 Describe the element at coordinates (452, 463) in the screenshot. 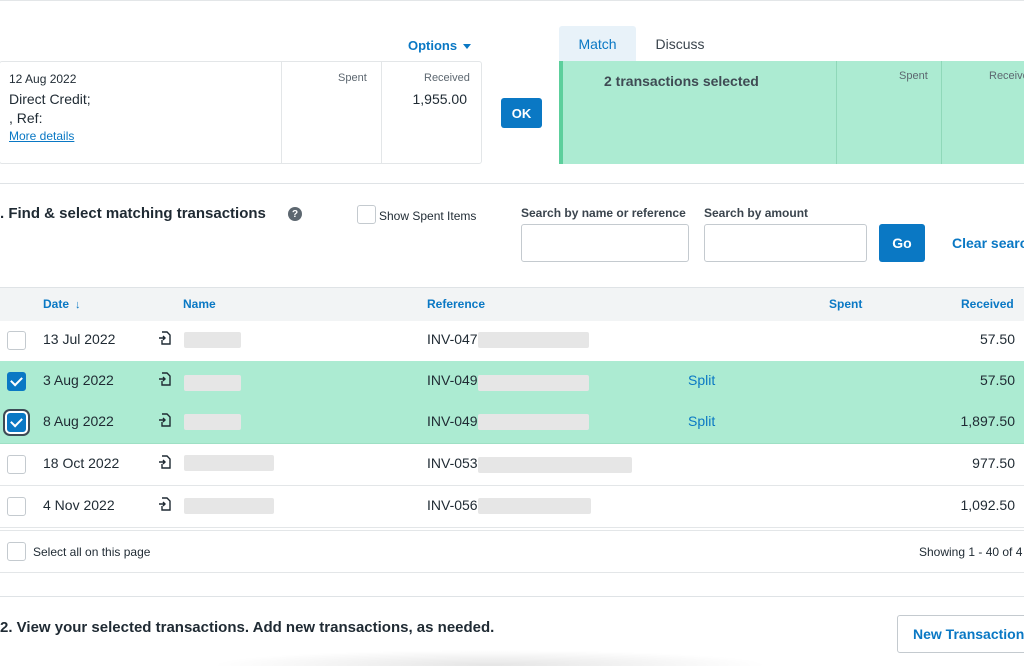

I see `row-reference: INV-053` at that location.